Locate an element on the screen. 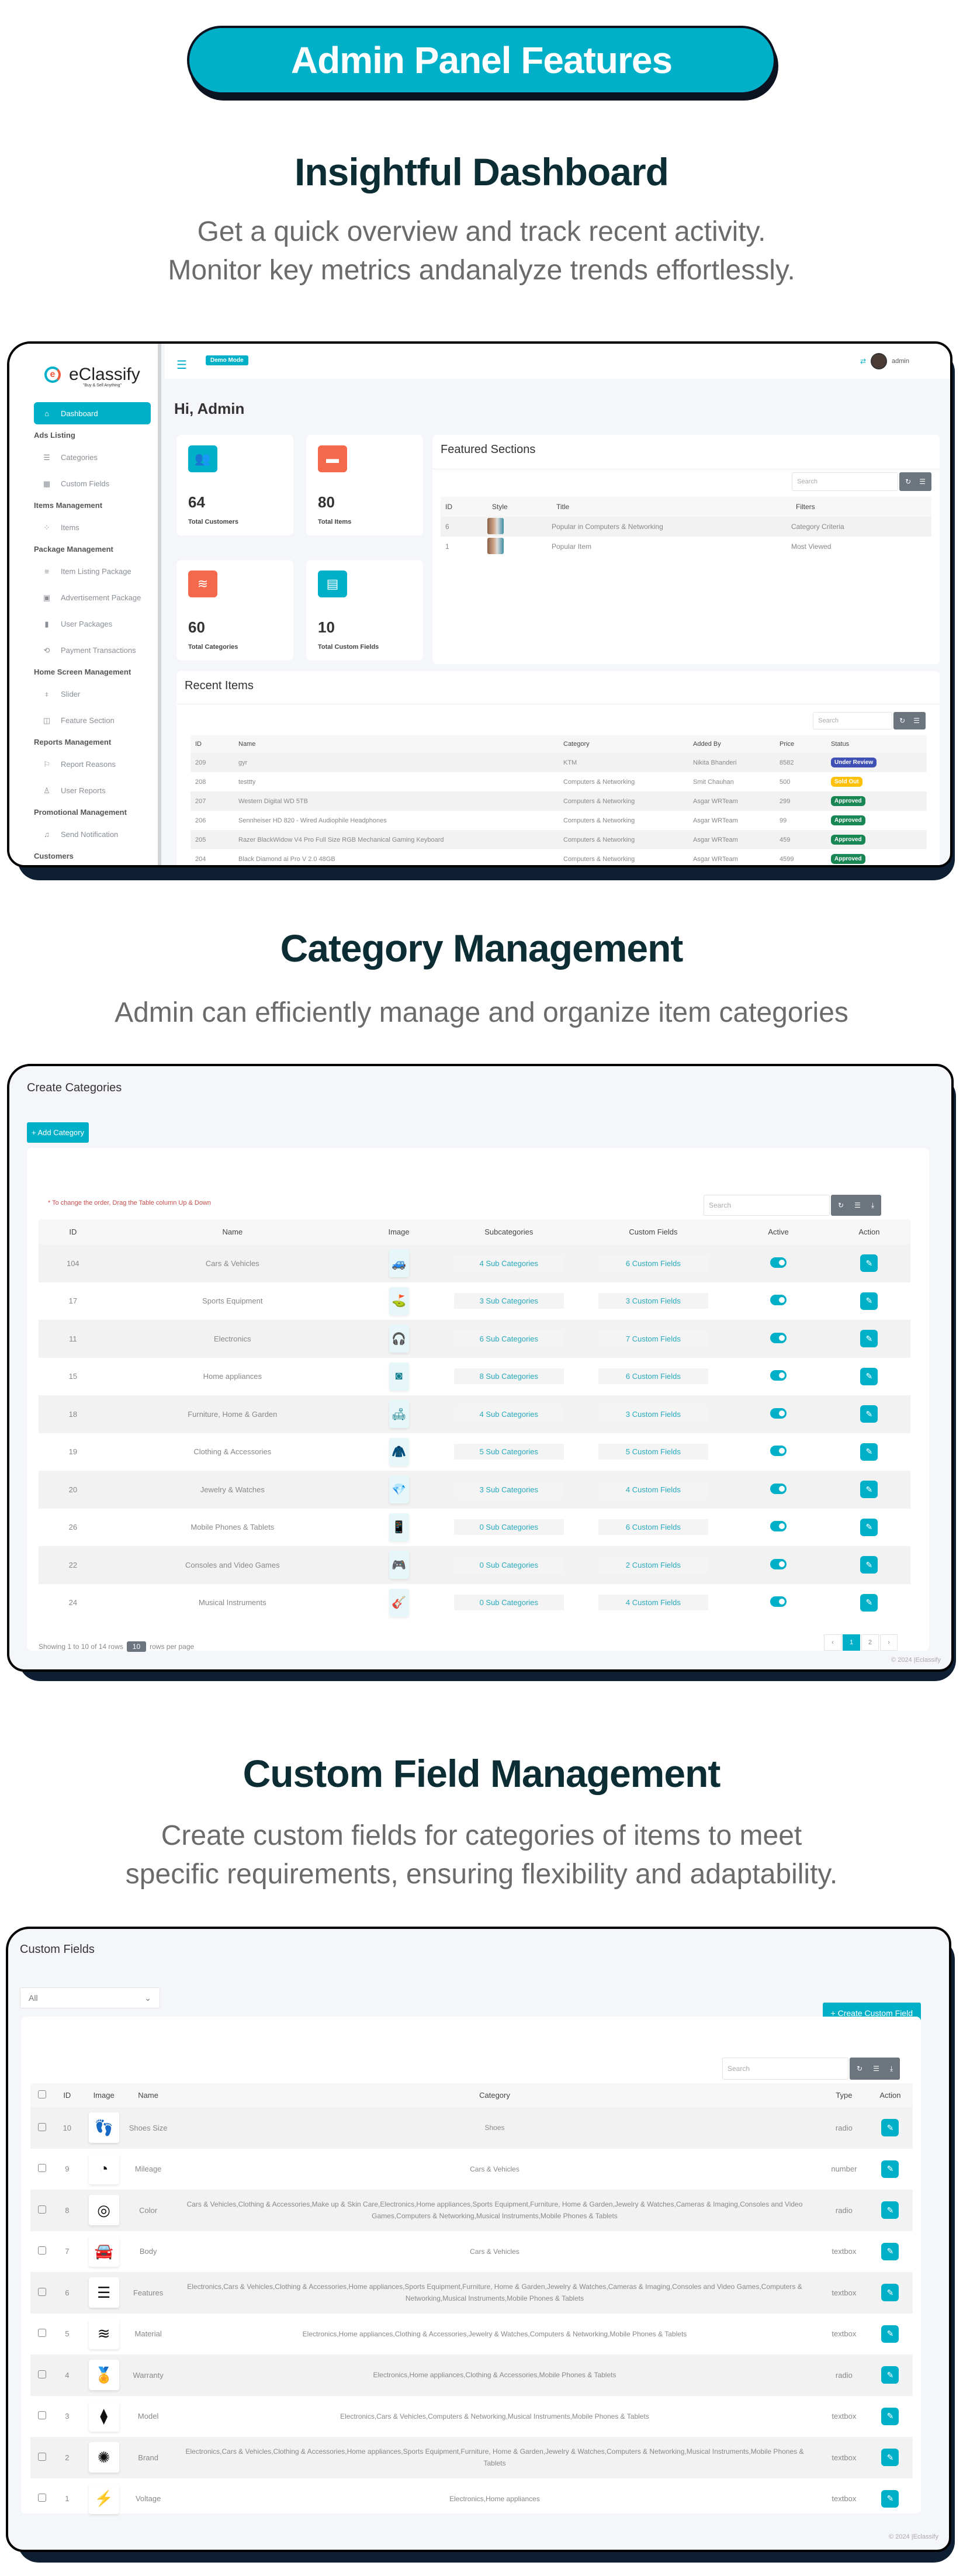 The width and height of the screenshot is (963, 2576). hamburger-menu-icon: ☰ is located at coordinates (181, 365).